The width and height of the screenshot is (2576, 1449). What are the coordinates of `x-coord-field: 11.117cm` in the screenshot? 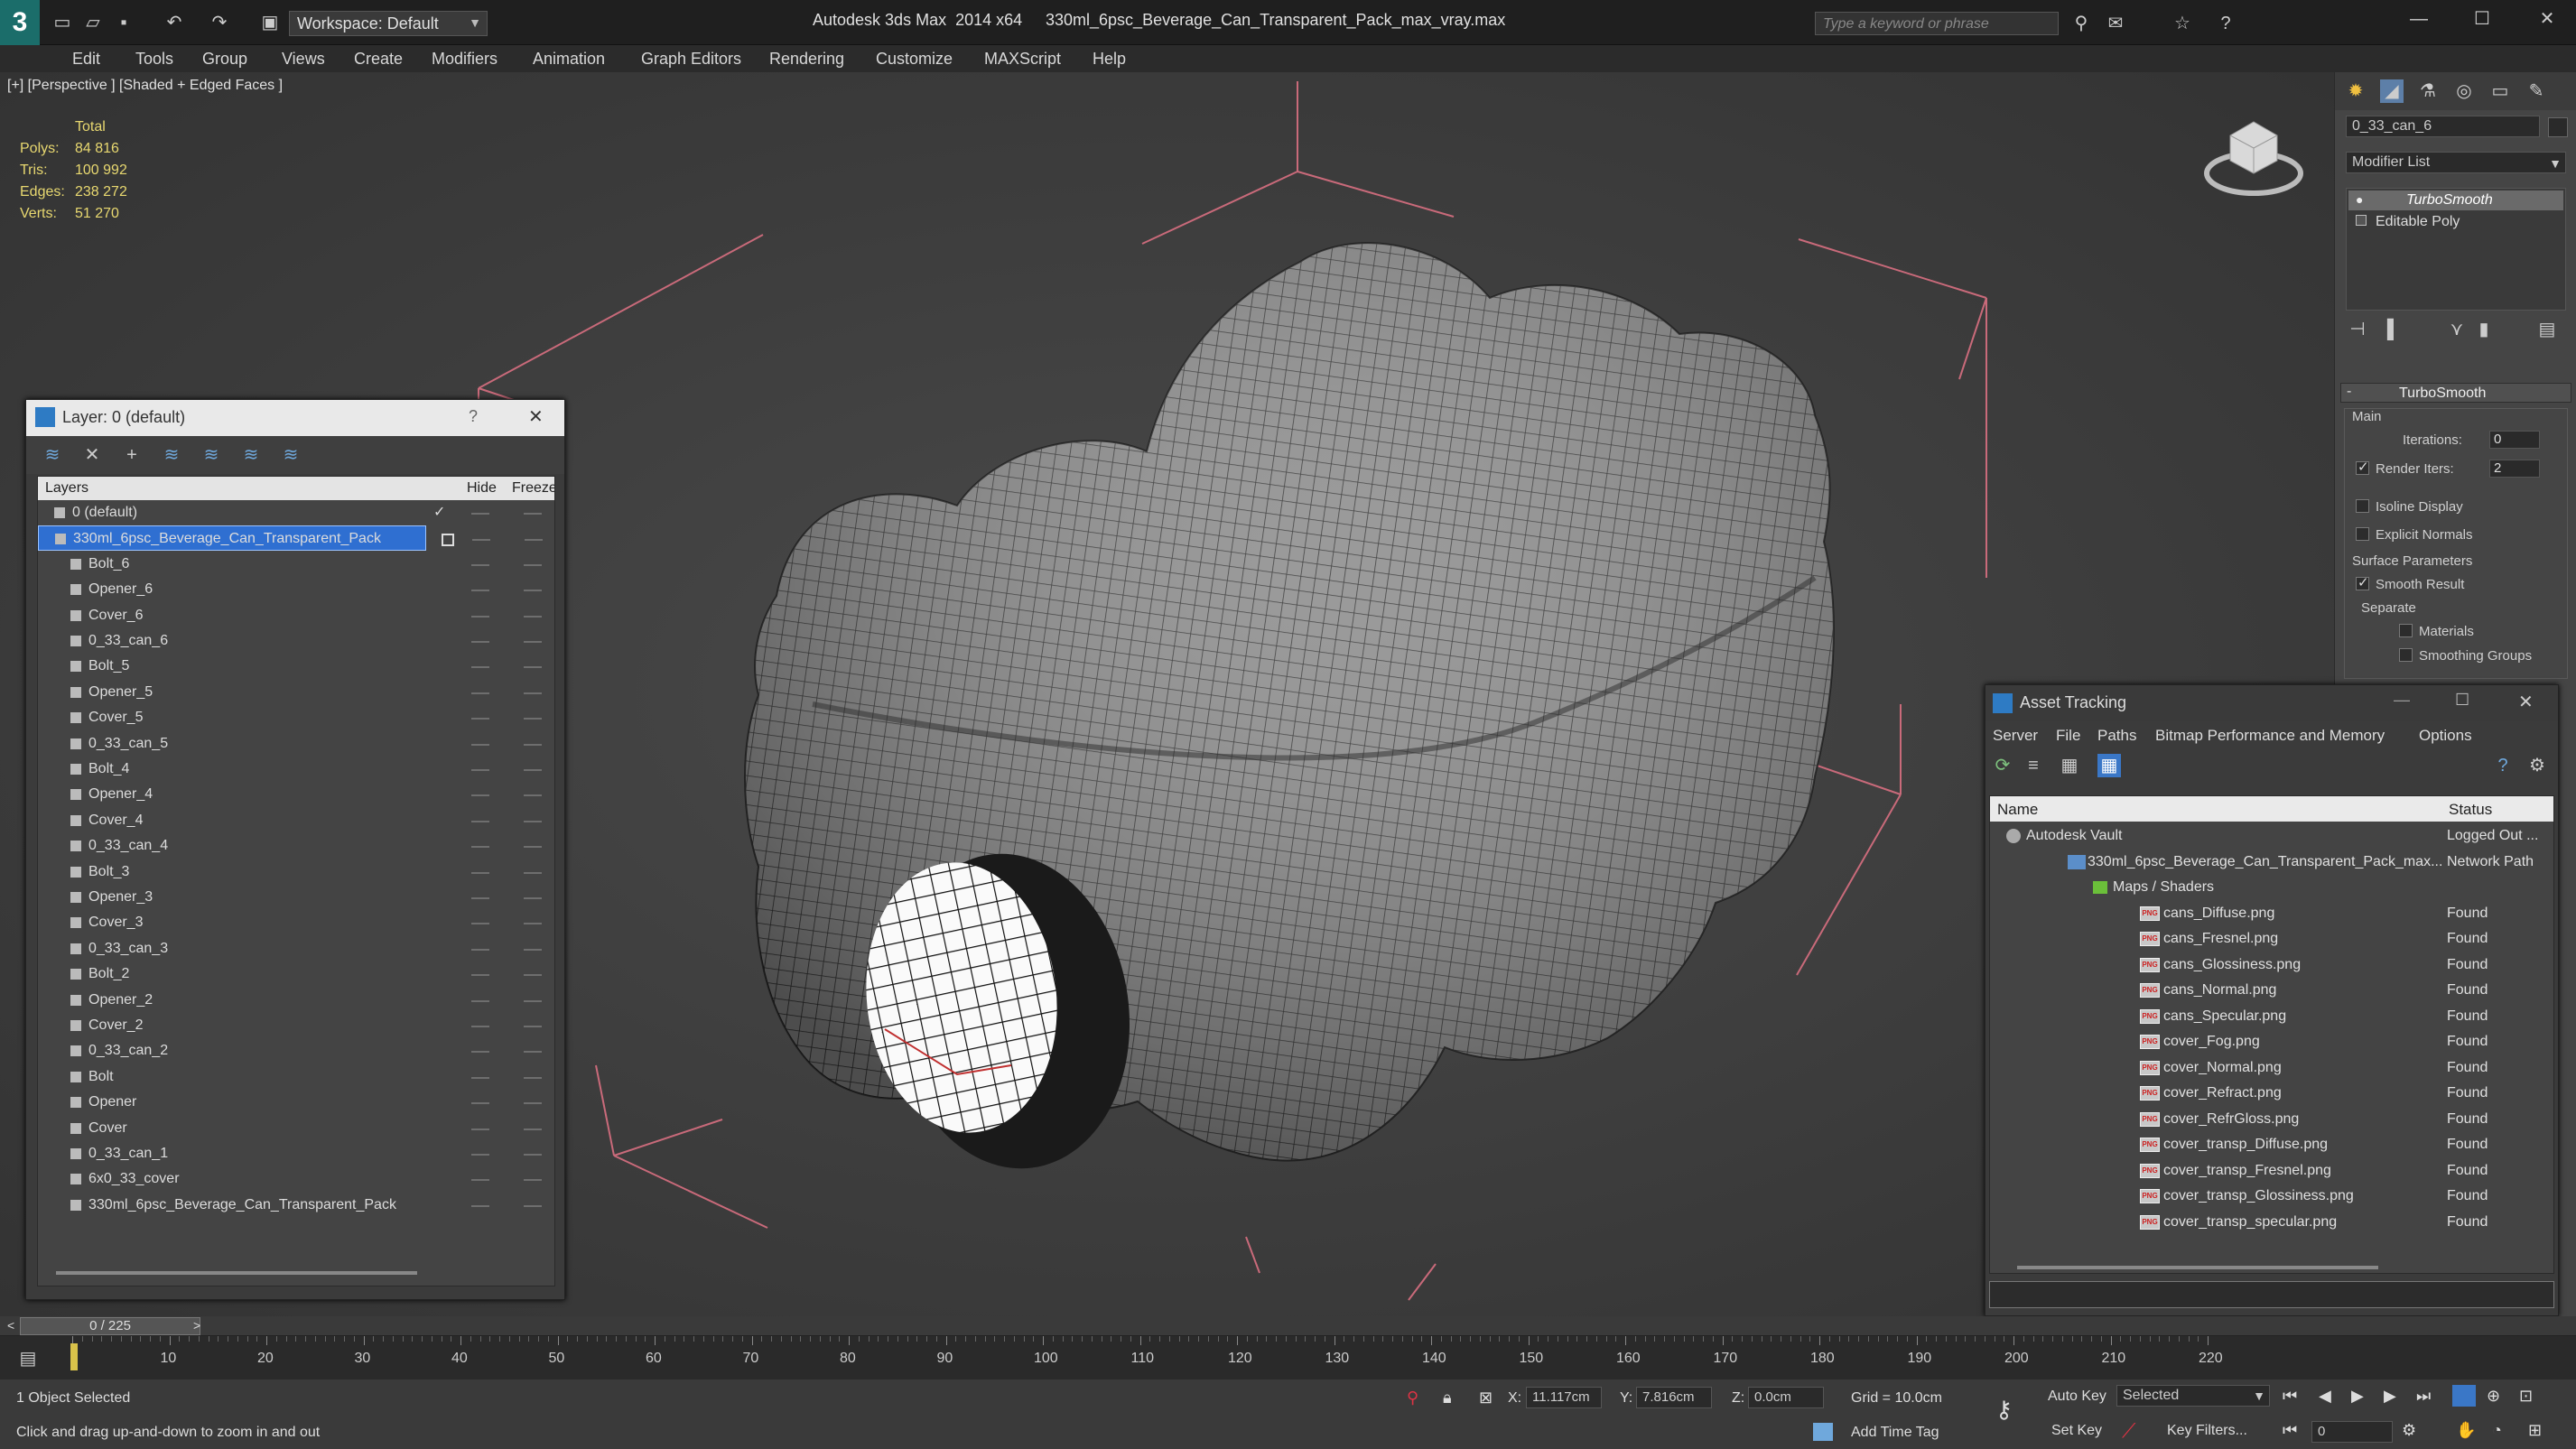 It's located at (1564, 1397).